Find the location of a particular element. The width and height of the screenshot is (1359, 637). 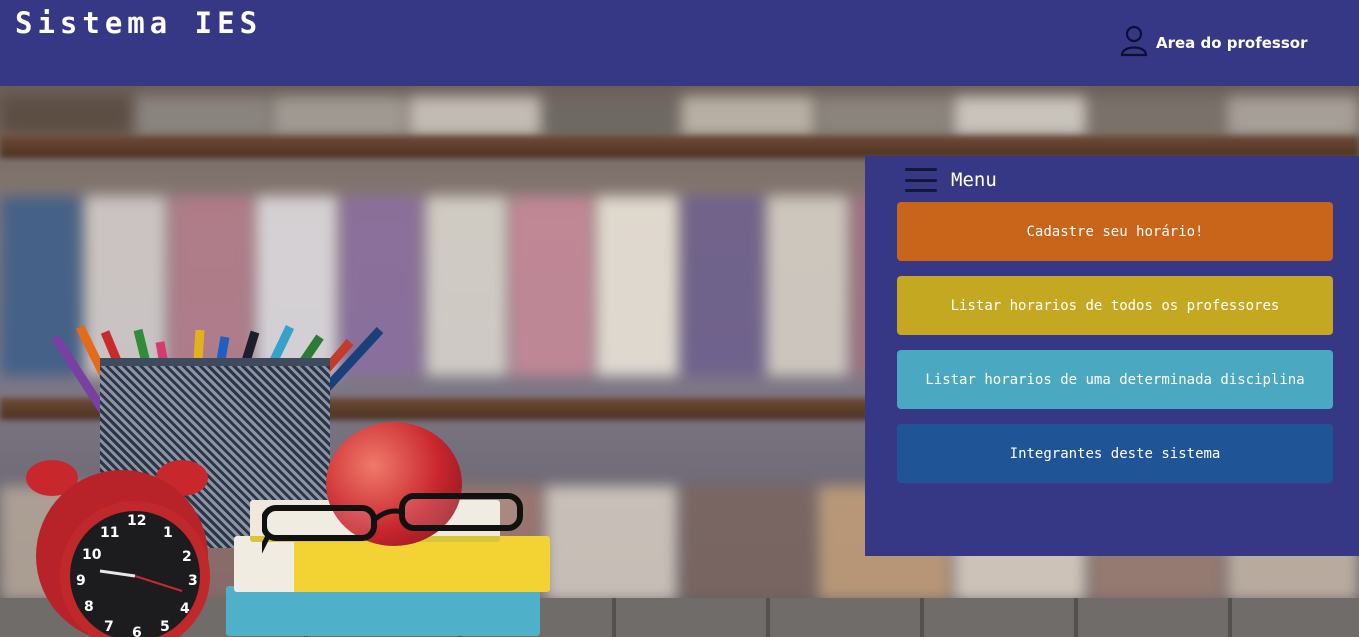

clock-hands is located at coordinates (141, 580).